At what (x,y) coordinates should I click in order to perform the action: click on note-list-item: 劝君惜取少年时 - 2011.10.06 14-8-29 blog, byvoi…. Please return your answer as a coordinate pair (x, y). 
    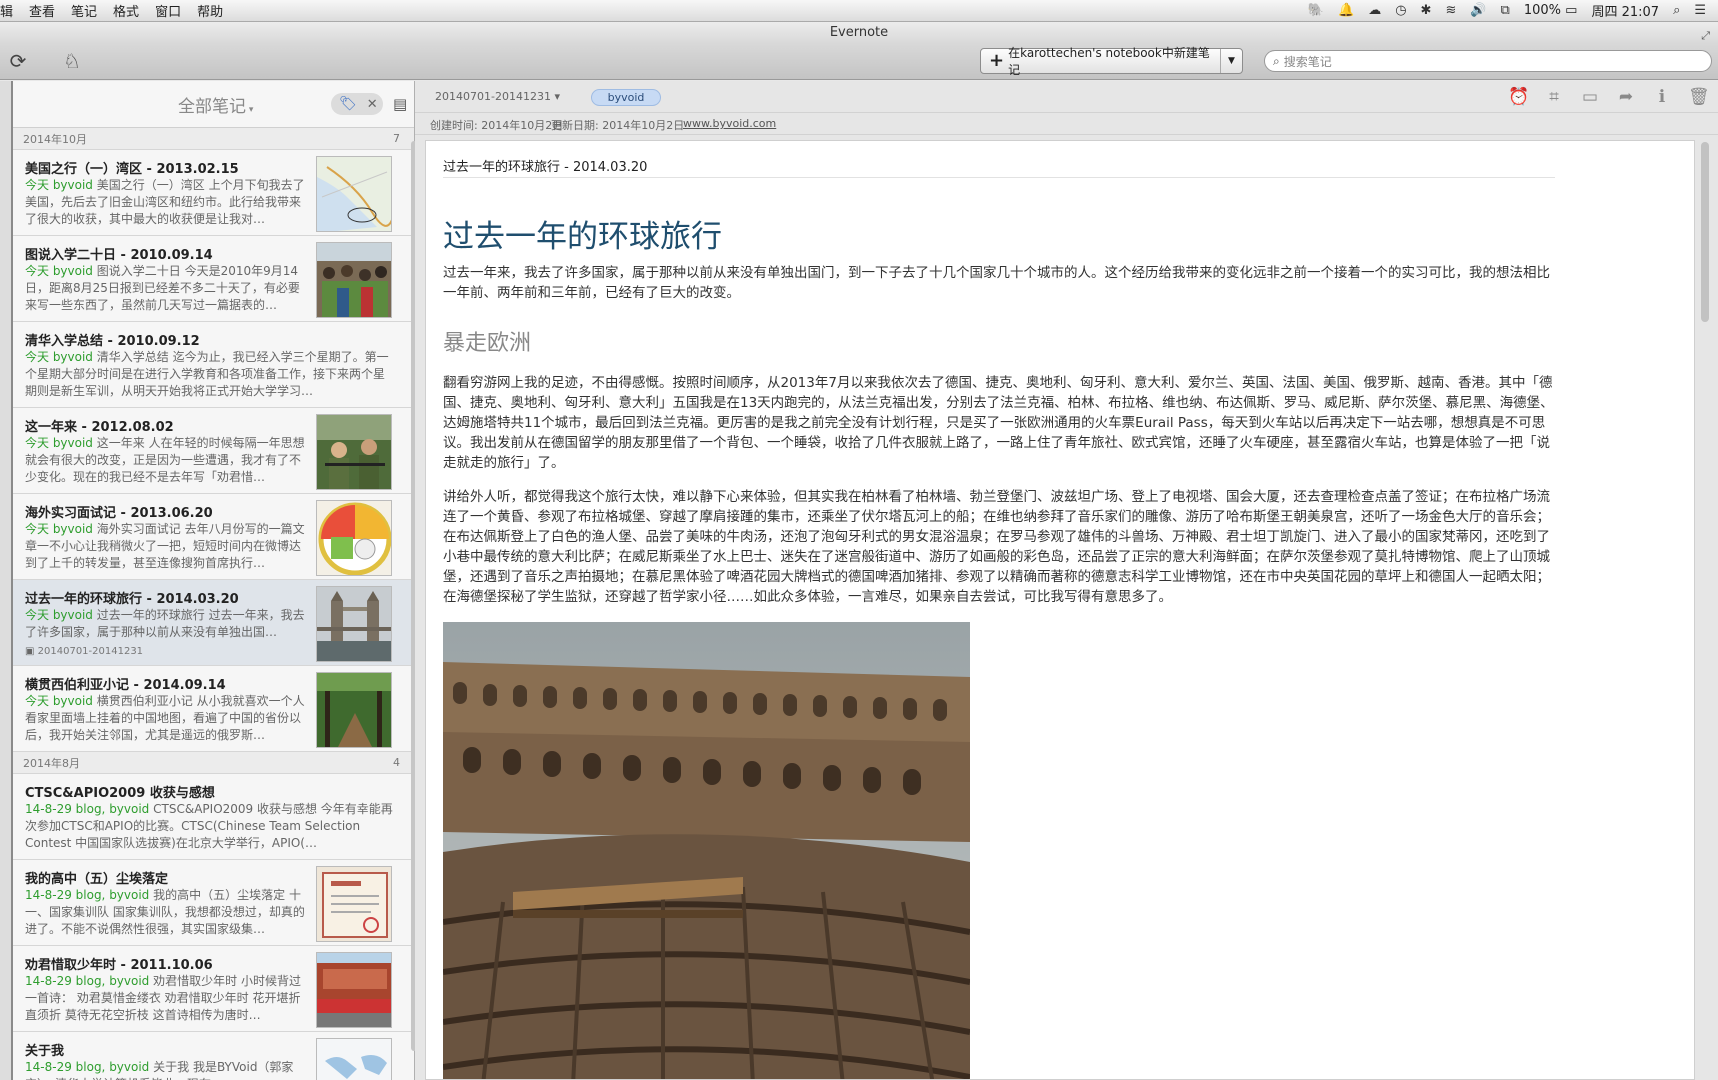
    Looking at the image, I should click on (213, 989).